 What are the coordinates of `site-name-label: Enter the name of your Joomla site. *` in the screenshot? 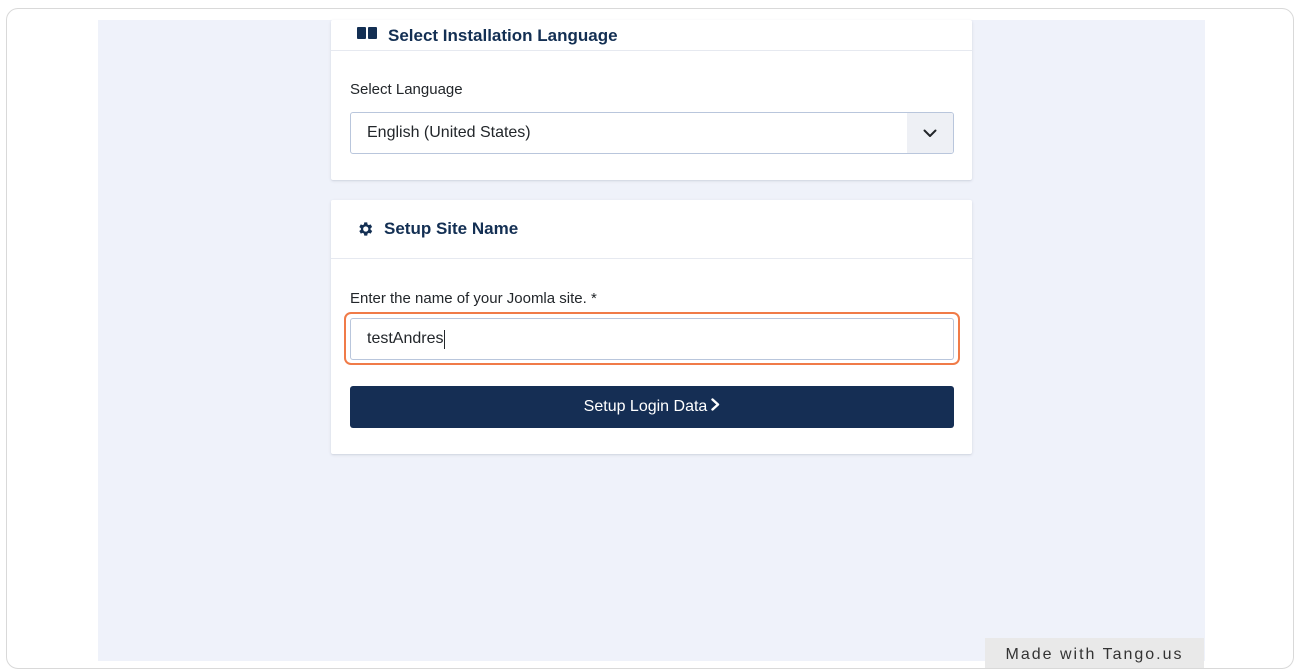 It's located at (473, 298).